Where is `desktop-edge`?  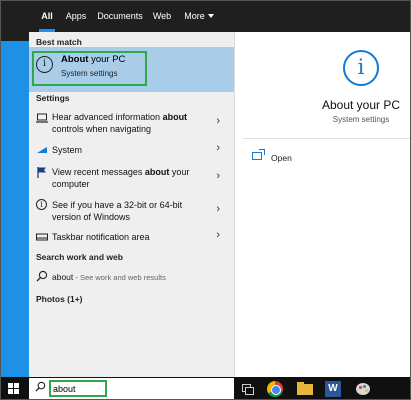
desktop-edge is located at coordinates (15, 21).